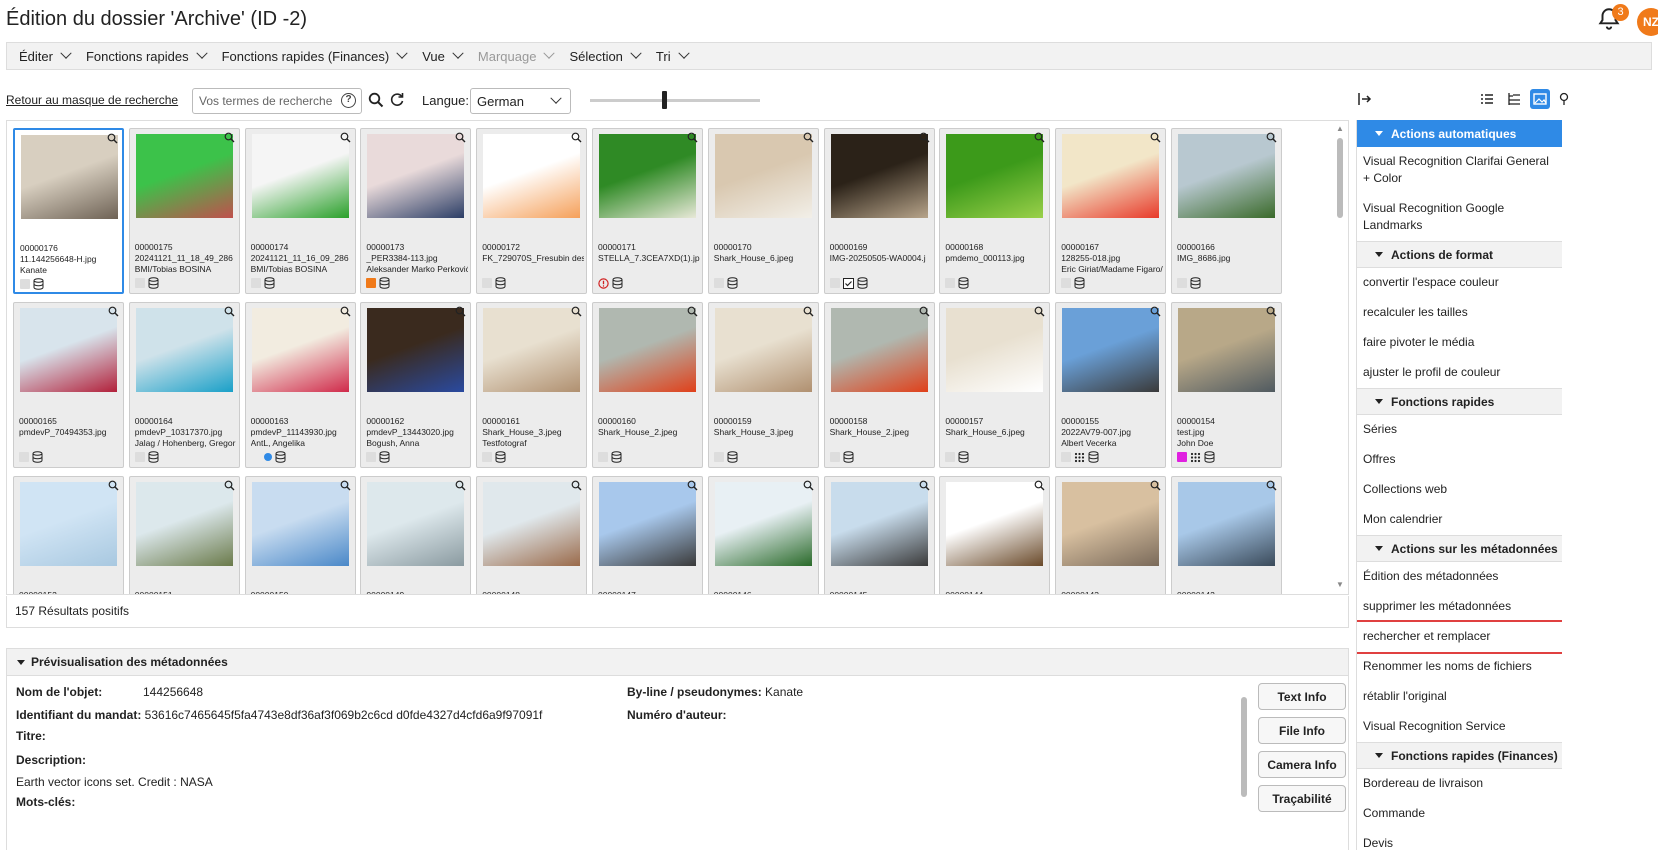 The height and width of the screenshot is (850, 1658). Describe the element at coordinates (376, 100) in the screenshot. I see `search-icon` at that location.